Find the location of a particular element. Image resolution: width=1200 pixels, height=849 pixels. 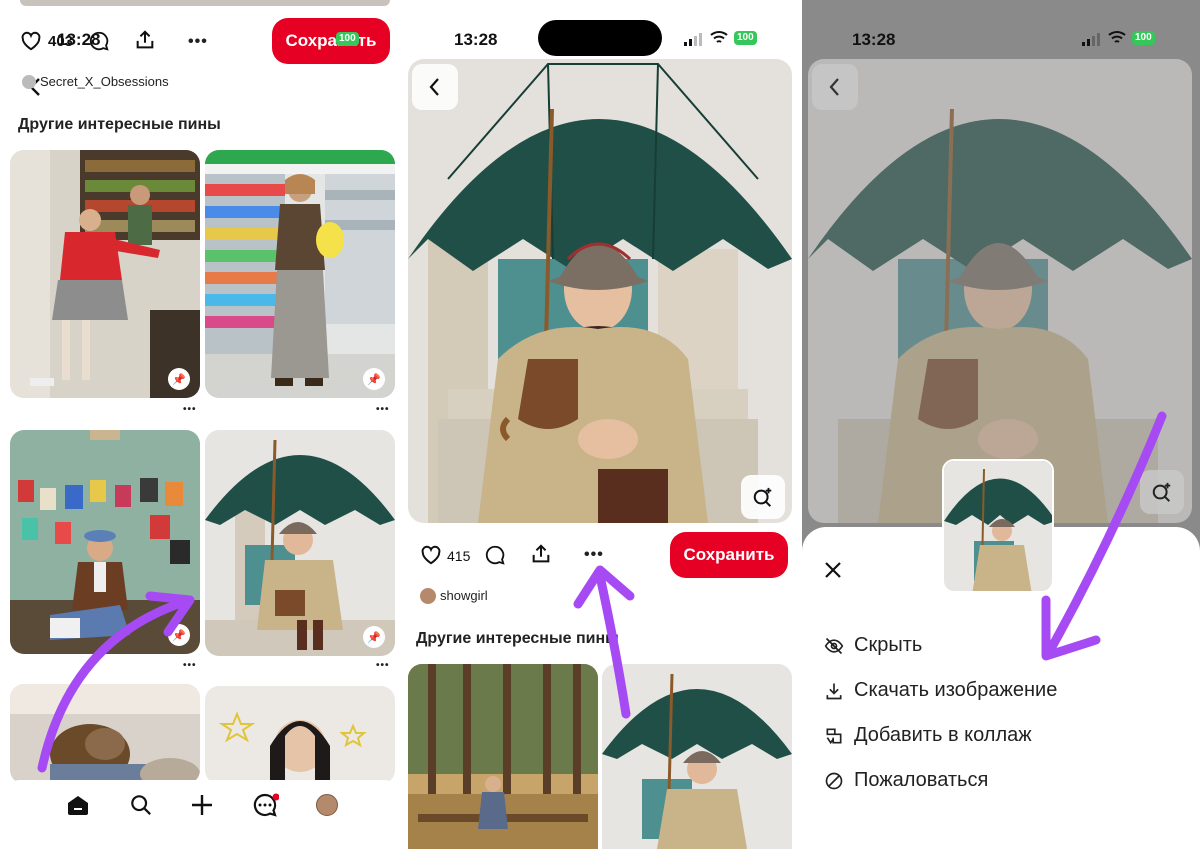

likes-count: 415 is located at coordinates (459, 556).